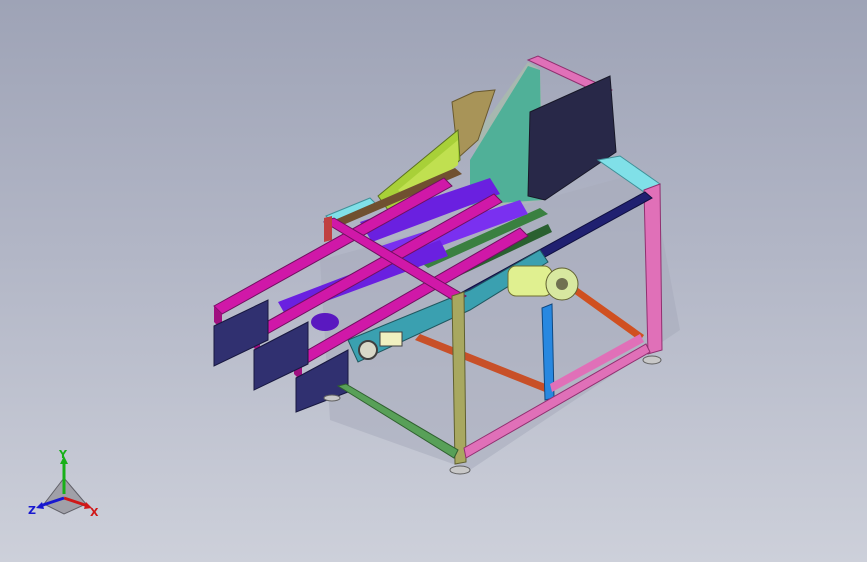 Image resolution: width=867 pixels, height=562 pixels. I want to click on leveling-foot-front, so click(460, 470).